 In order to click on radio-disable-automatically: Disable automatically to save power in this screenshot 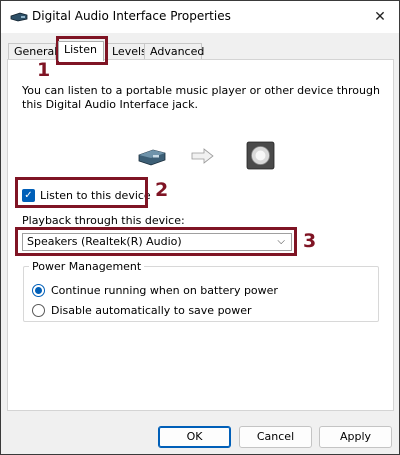, I will do `click(142, 310)`.